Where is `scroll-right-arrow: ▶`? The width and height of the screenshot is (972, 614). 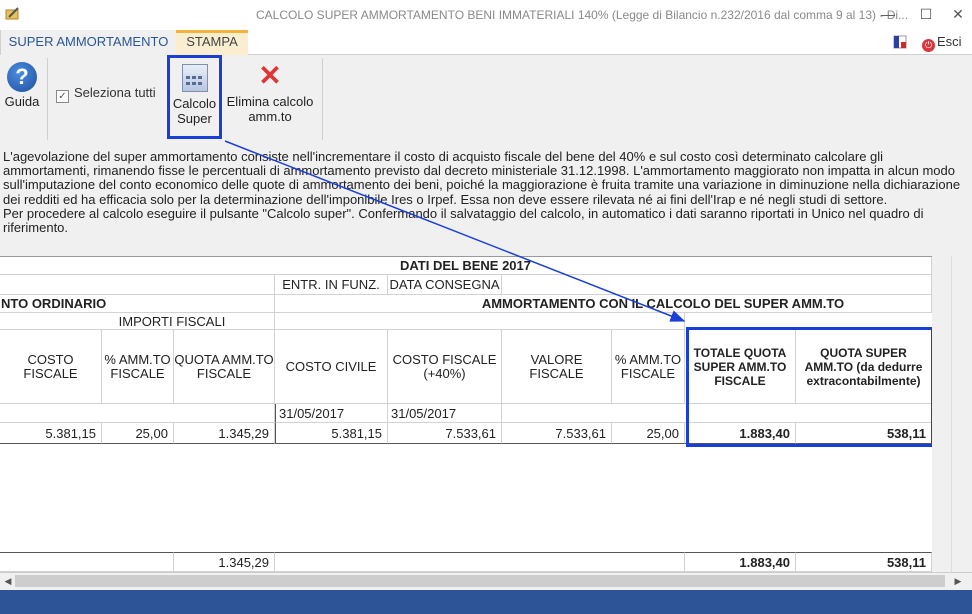
scroll-right-arrow: ▶ is located at coordinates (958, 581).